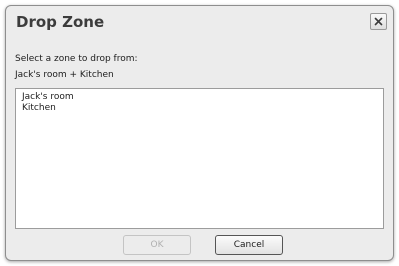  What do you see at coordinates (199, 23) in the screenshot?
I see `title-bar: Drop Zone` at bounding box center [199, 23].